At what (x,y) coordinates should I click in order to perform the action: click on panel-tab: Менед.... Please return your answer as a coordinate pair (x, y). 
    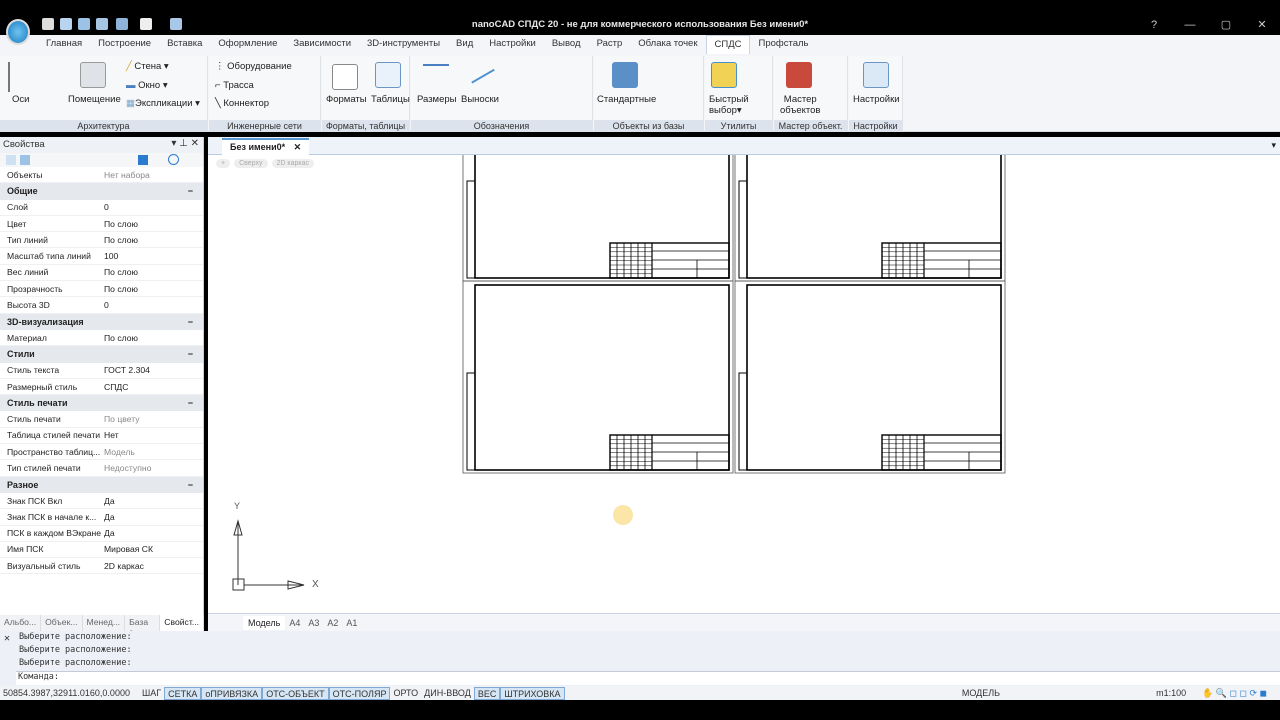
    Looking at the image, I should click on (104, 623).